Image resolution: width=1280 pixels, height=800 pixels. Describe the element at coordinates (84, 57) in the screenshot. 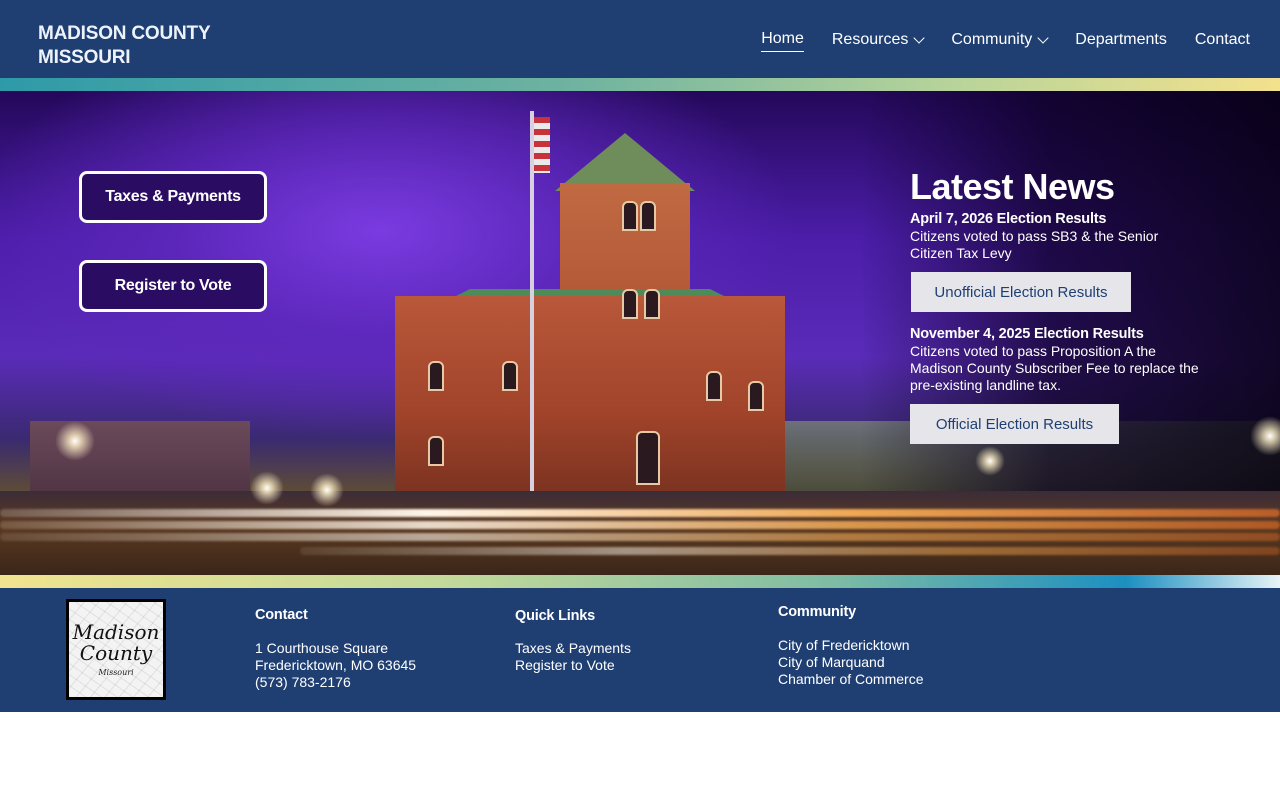

I see `logo-line-2: MISSOURI` at that location.